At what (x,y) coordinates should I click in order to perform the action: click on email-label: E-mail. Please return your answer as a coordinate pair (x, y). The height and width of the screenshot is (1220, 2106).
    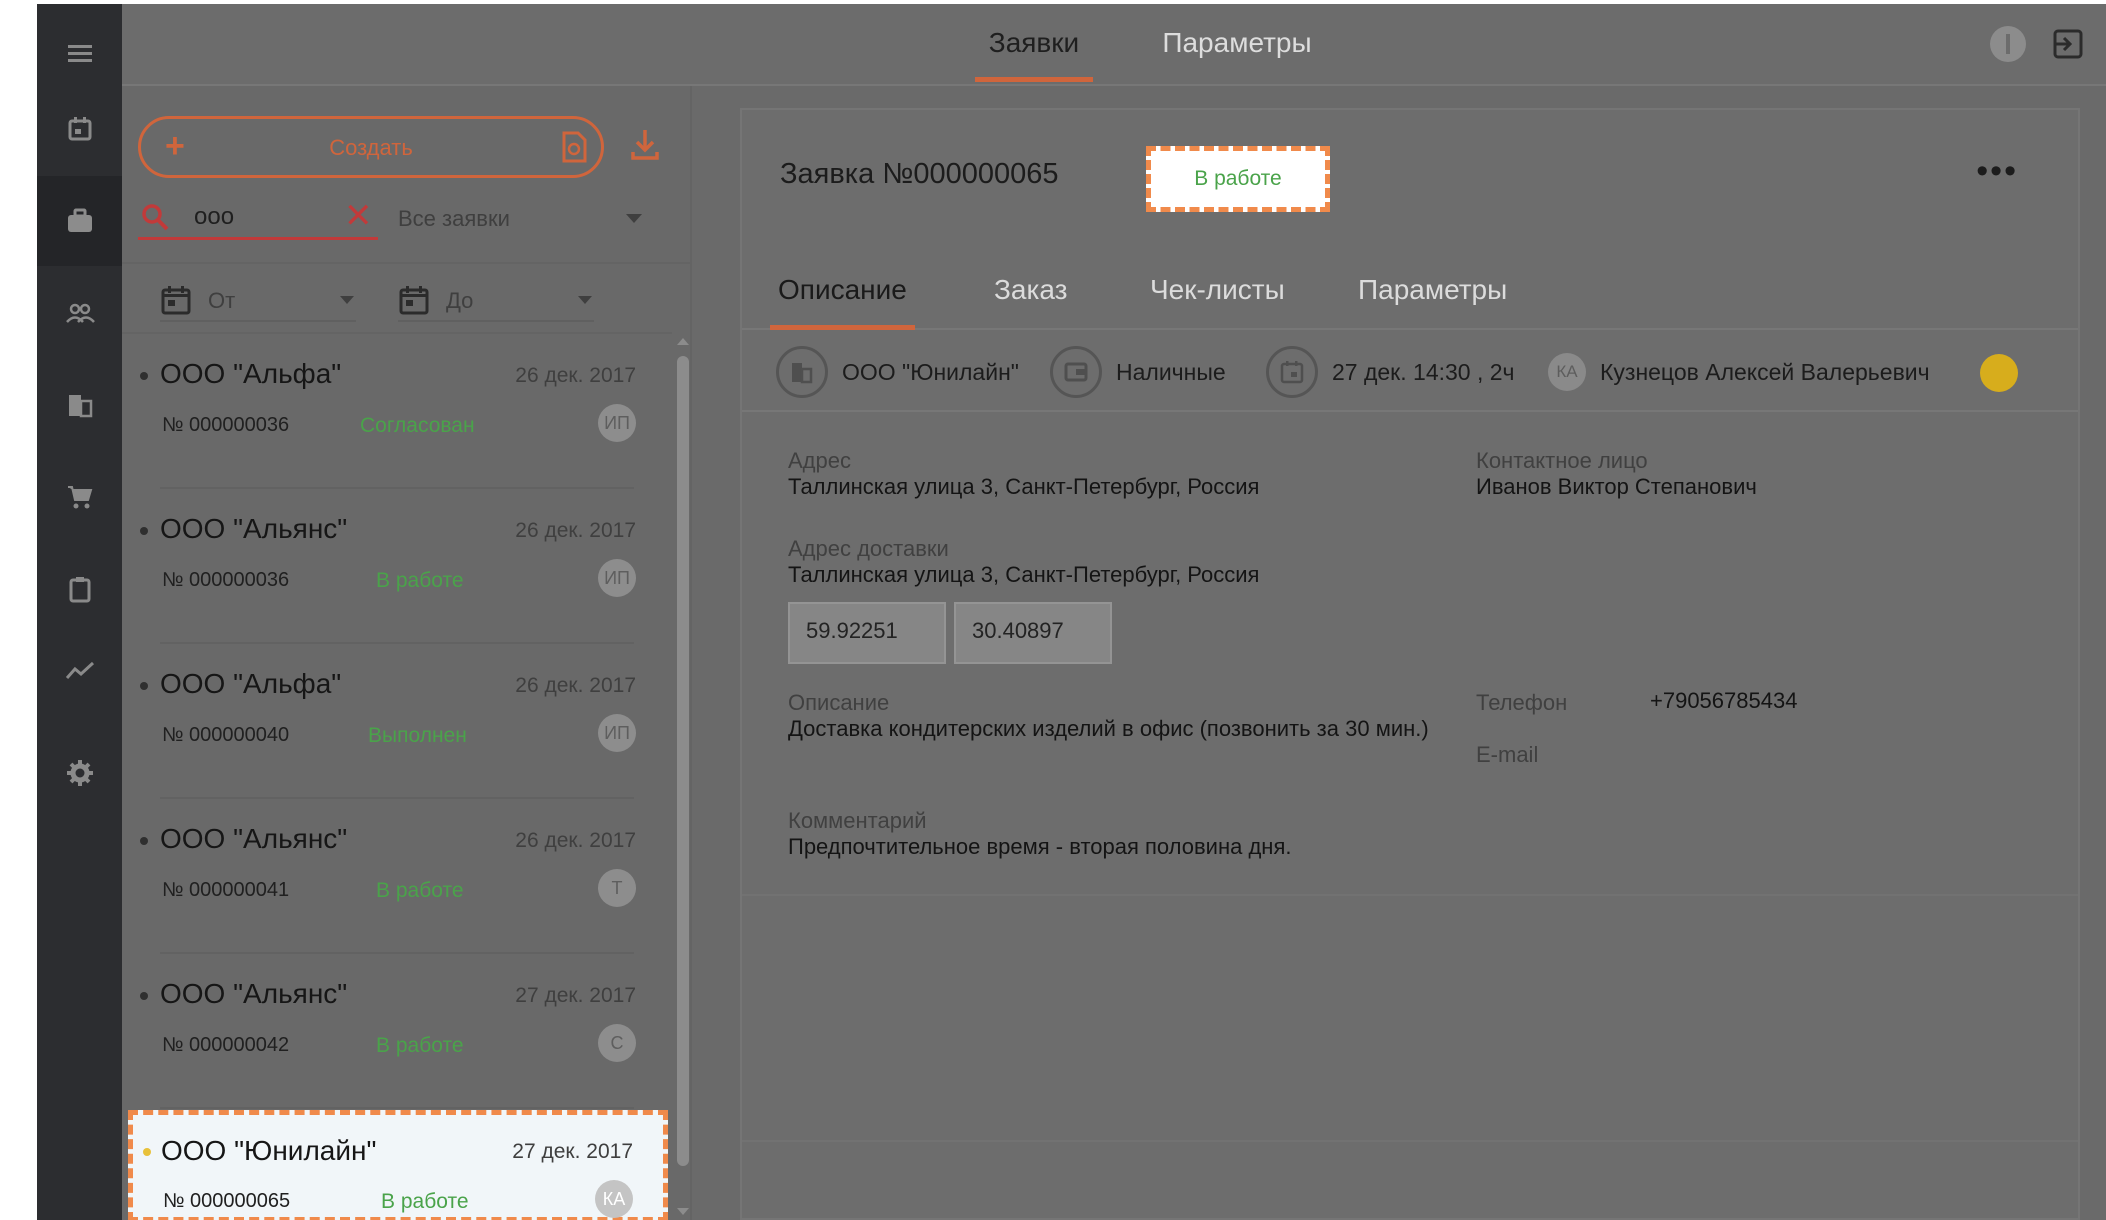
    Looking at the image, I should click on (1507, 754).